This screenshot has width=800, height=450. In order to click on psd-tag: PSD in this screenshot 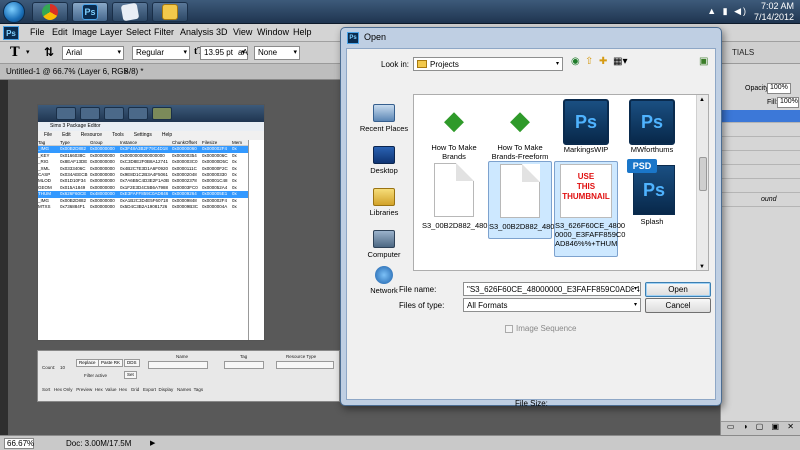, I will do `click(642, 166)`.